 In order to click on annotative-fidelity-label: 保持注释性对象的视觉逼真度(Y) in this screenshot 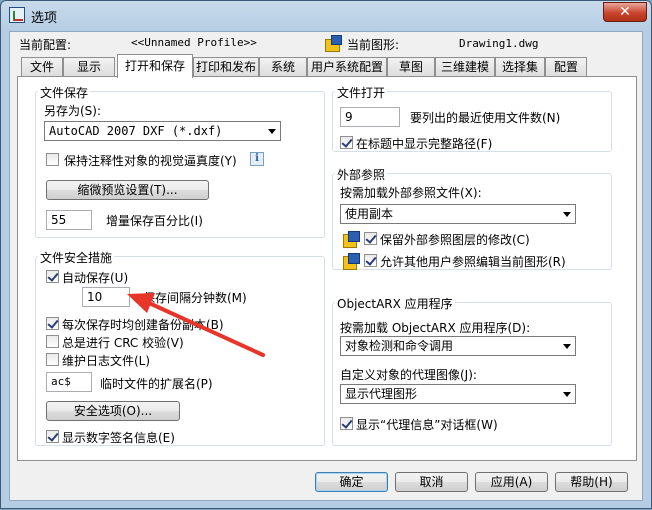, I will do `click(150, 161)`.